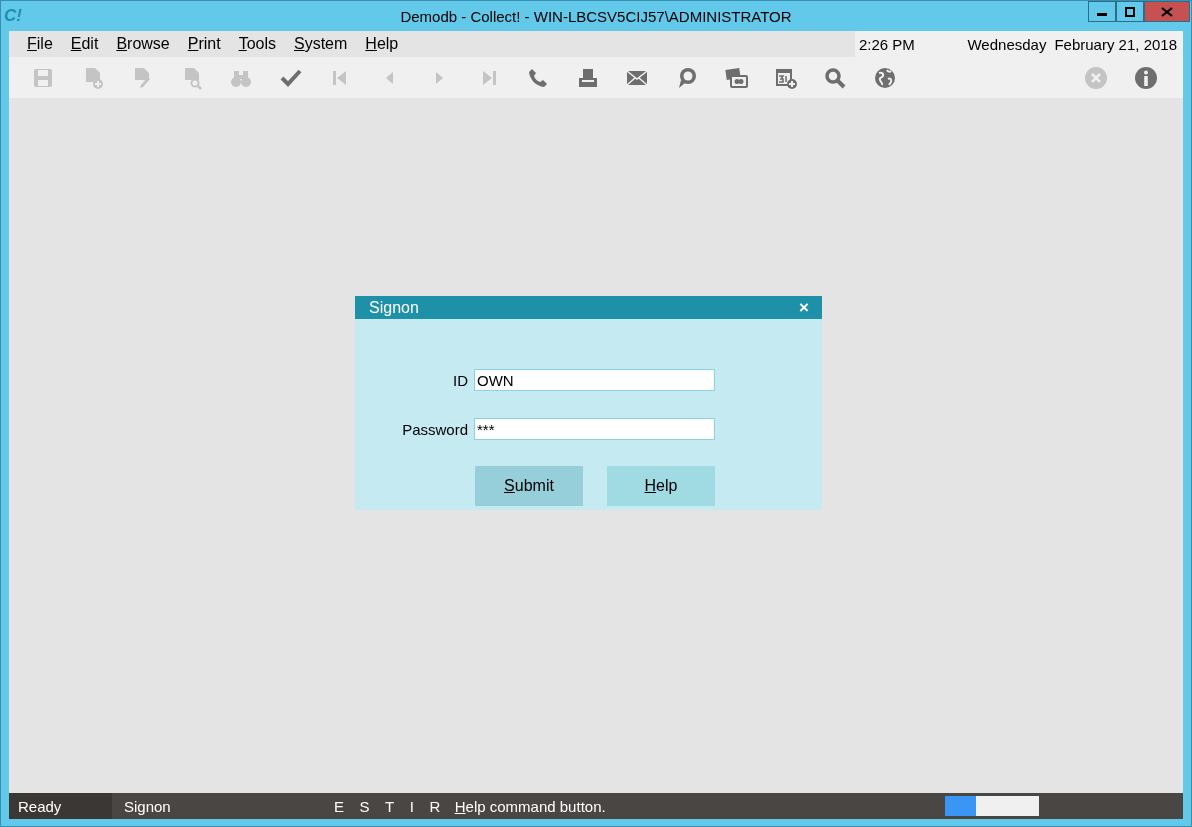 This screenshot has width=1192, height=827. What do you see at coordinates (804, 307) in the screenshot?
I see `dialog-close-button: ×` at bounding box center [804, 307].